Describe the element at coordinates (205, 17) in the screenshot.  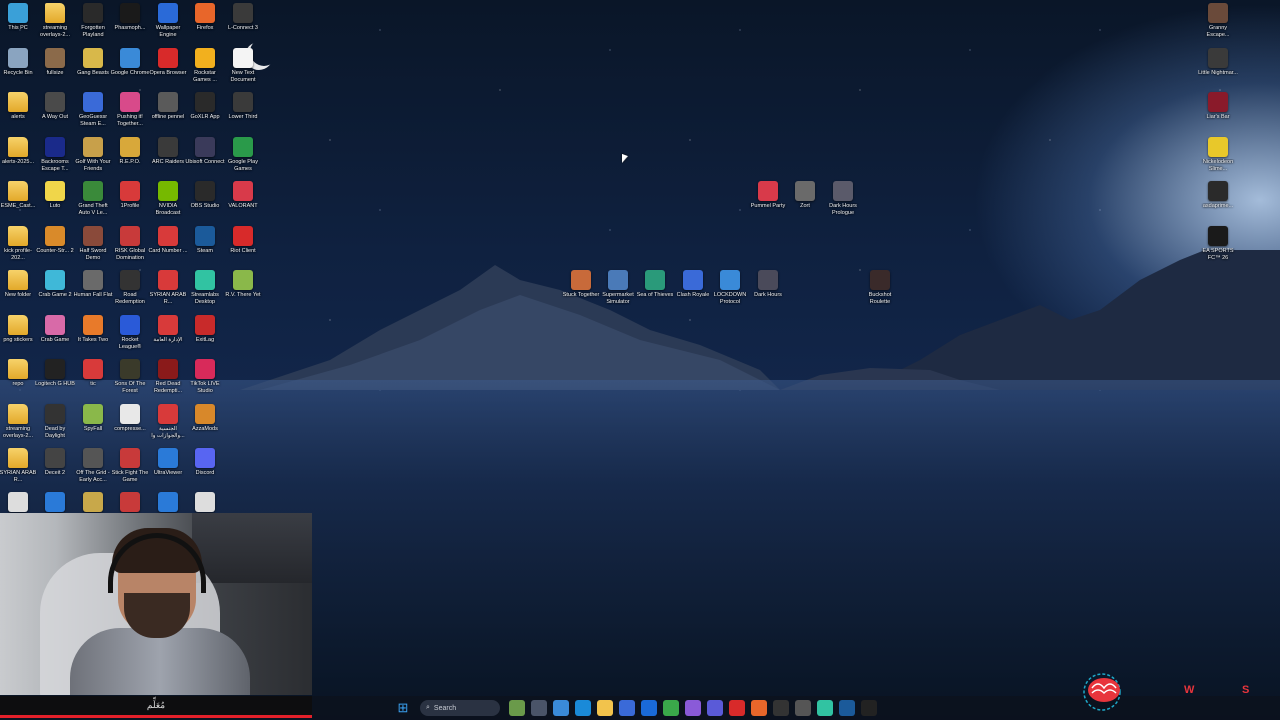
I see `desktop-icon: Firefox` at that location.